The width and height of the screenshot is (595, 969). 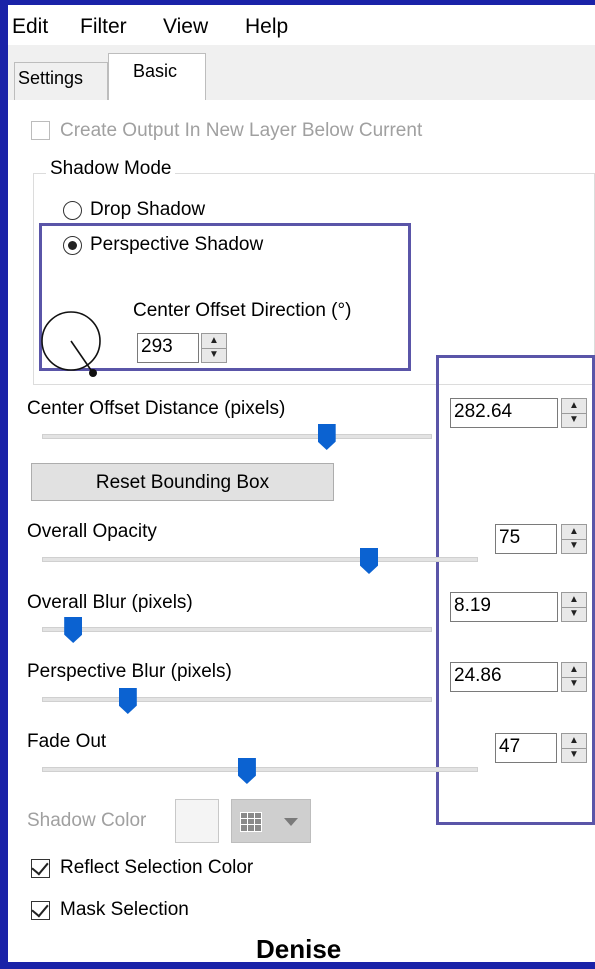 I want to click on overall-opacity-spinner: ▲ ▼, so click(x=574, y=539).